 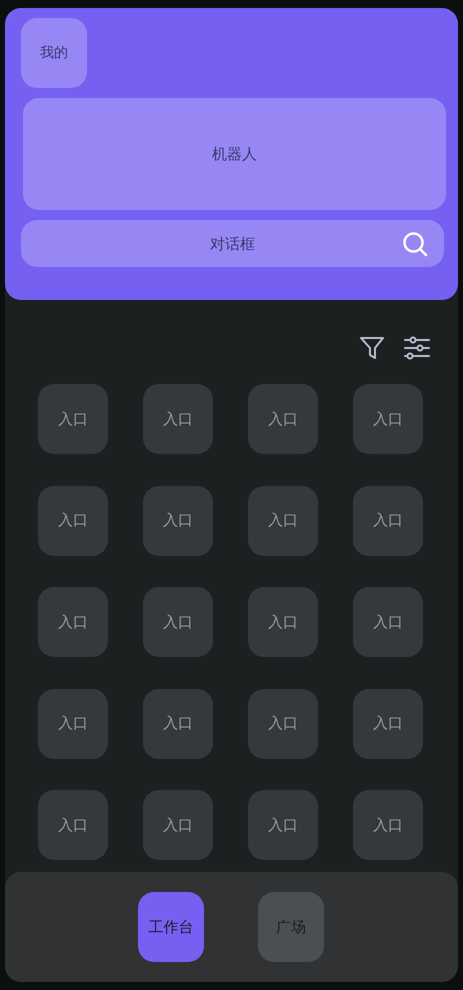 What do you see at coordinates (415, 243) in the screenshot?
I see `search-icon` at bounding box center [415, 243].